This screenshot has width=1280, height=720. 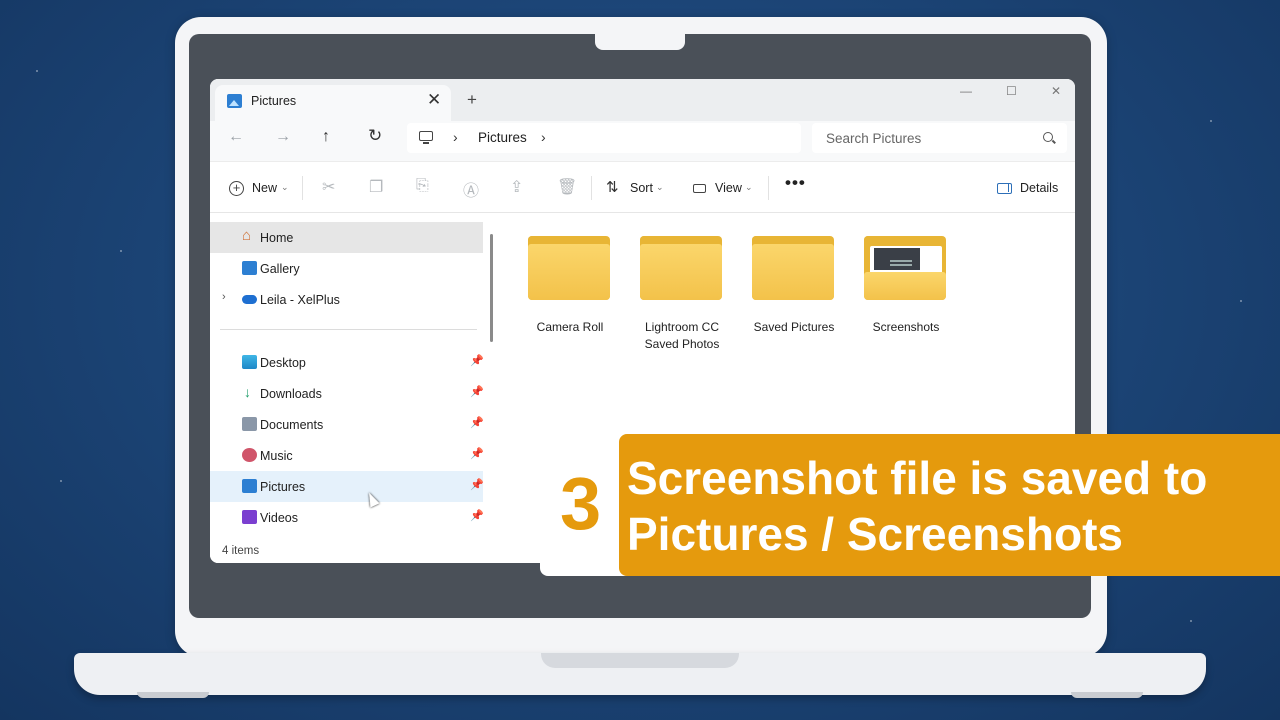 What do you see at coordinates (333, 103) in the screenshot?
I see `tab-pictures: Pictures ✕` at bounding box center [333, 103].